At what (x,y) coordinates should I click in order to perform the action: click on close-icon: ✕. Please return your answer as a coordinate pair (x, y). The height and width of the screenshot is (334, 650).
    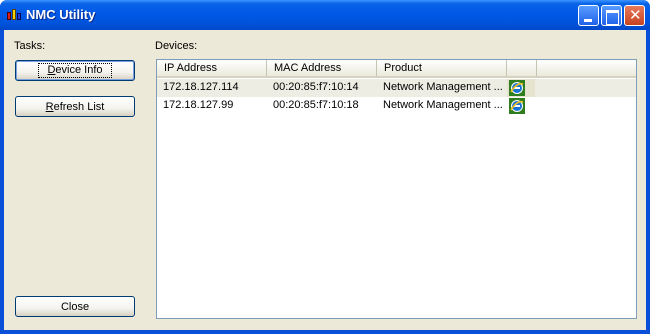
    Looking at the image, I should click on (635, 15).